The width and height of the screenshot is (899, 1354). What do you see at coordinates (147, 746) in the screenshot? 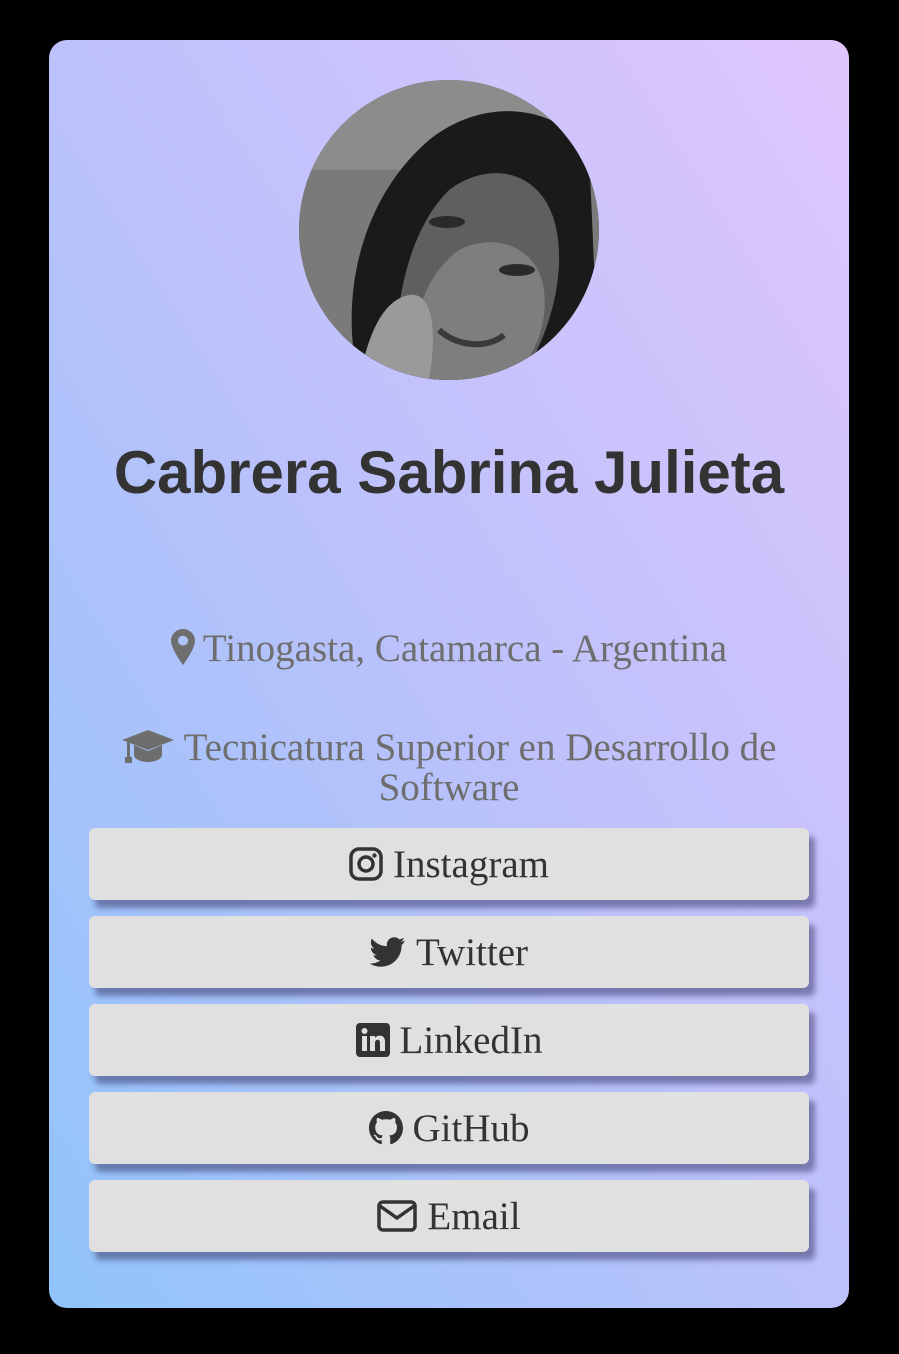
I see `graduation-cap-icon` at bounding box center [147, 746].